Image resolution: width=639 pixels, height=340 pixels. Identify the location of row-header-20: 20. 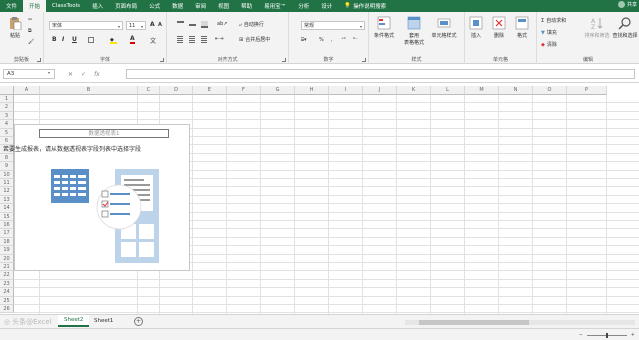
(7, 258).